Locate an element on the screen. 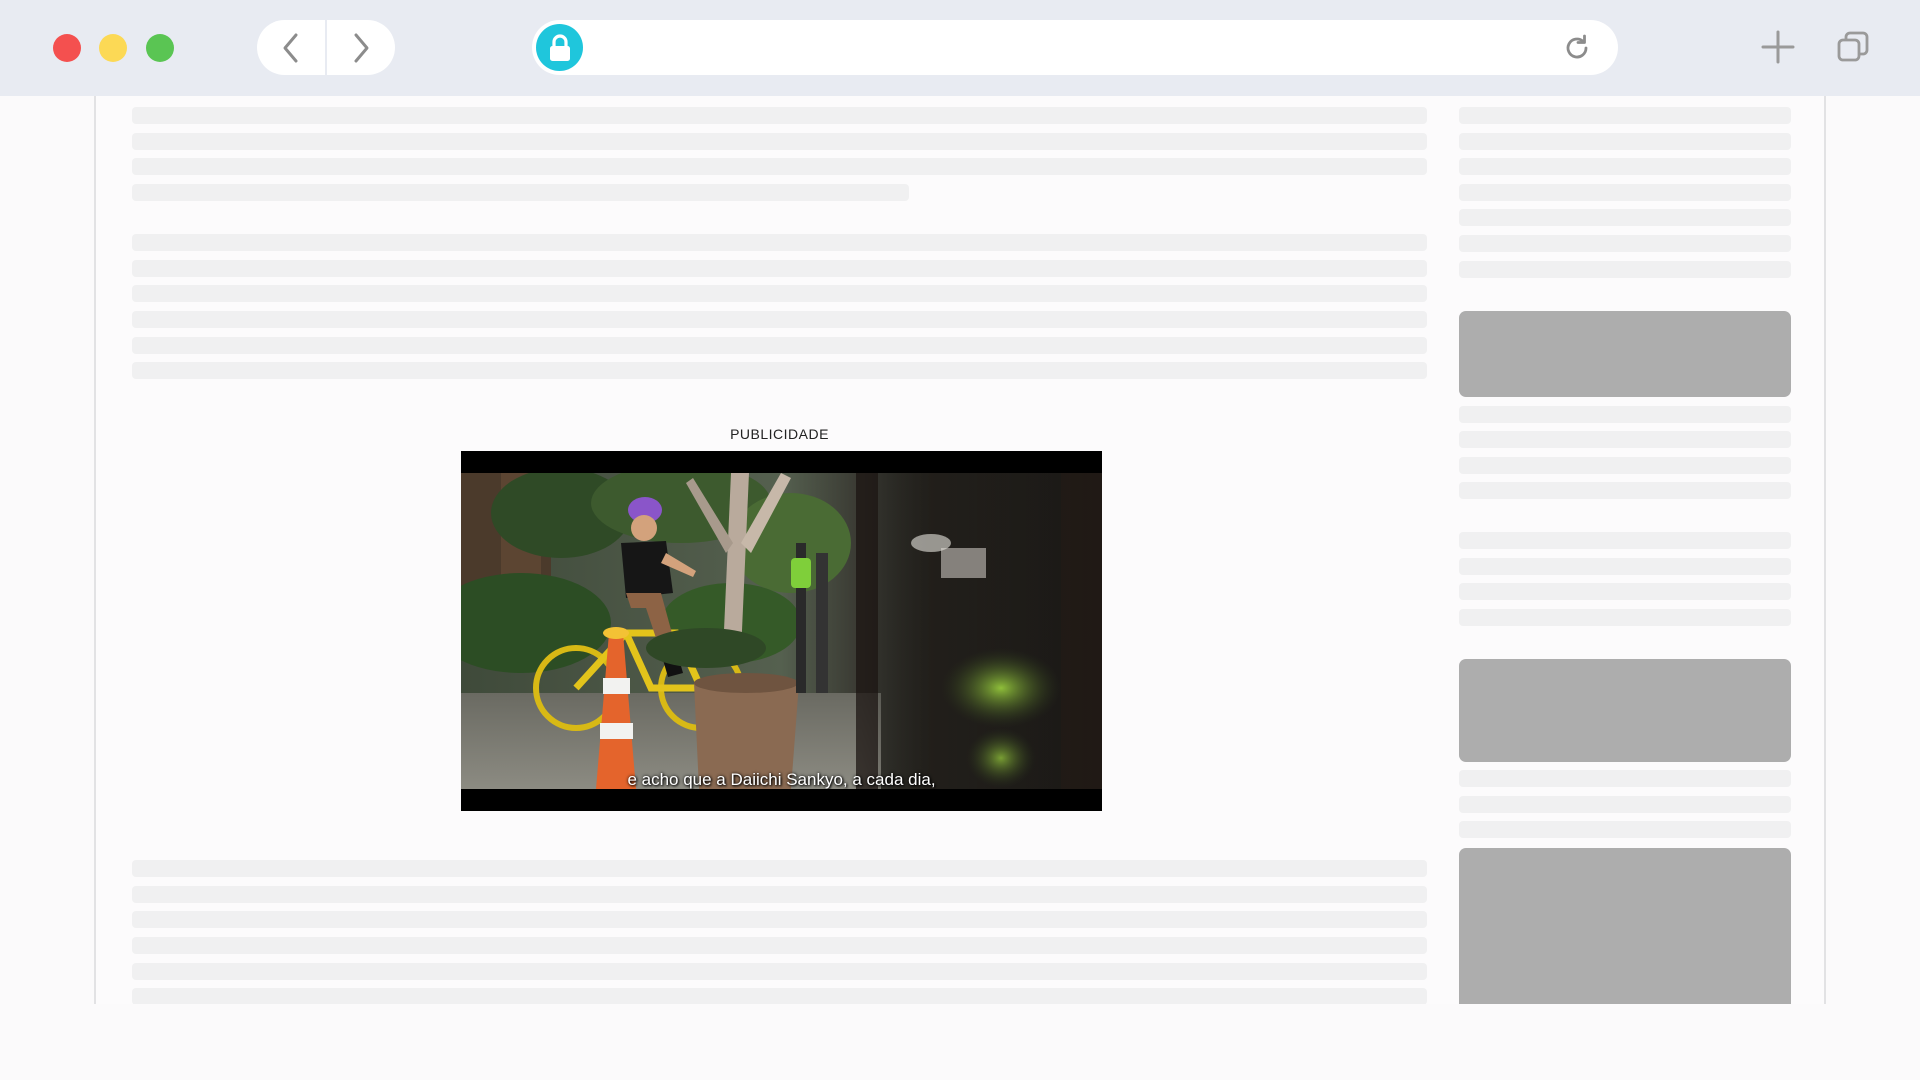  minimize-window-button is located at coordinates (113, 48).